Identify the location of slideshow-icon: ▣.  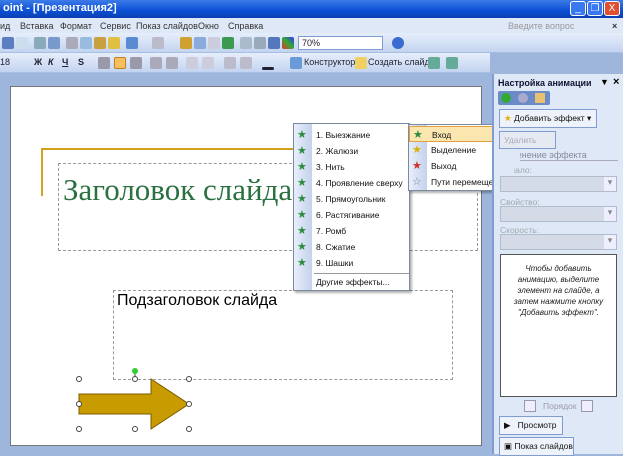
(508, 446).